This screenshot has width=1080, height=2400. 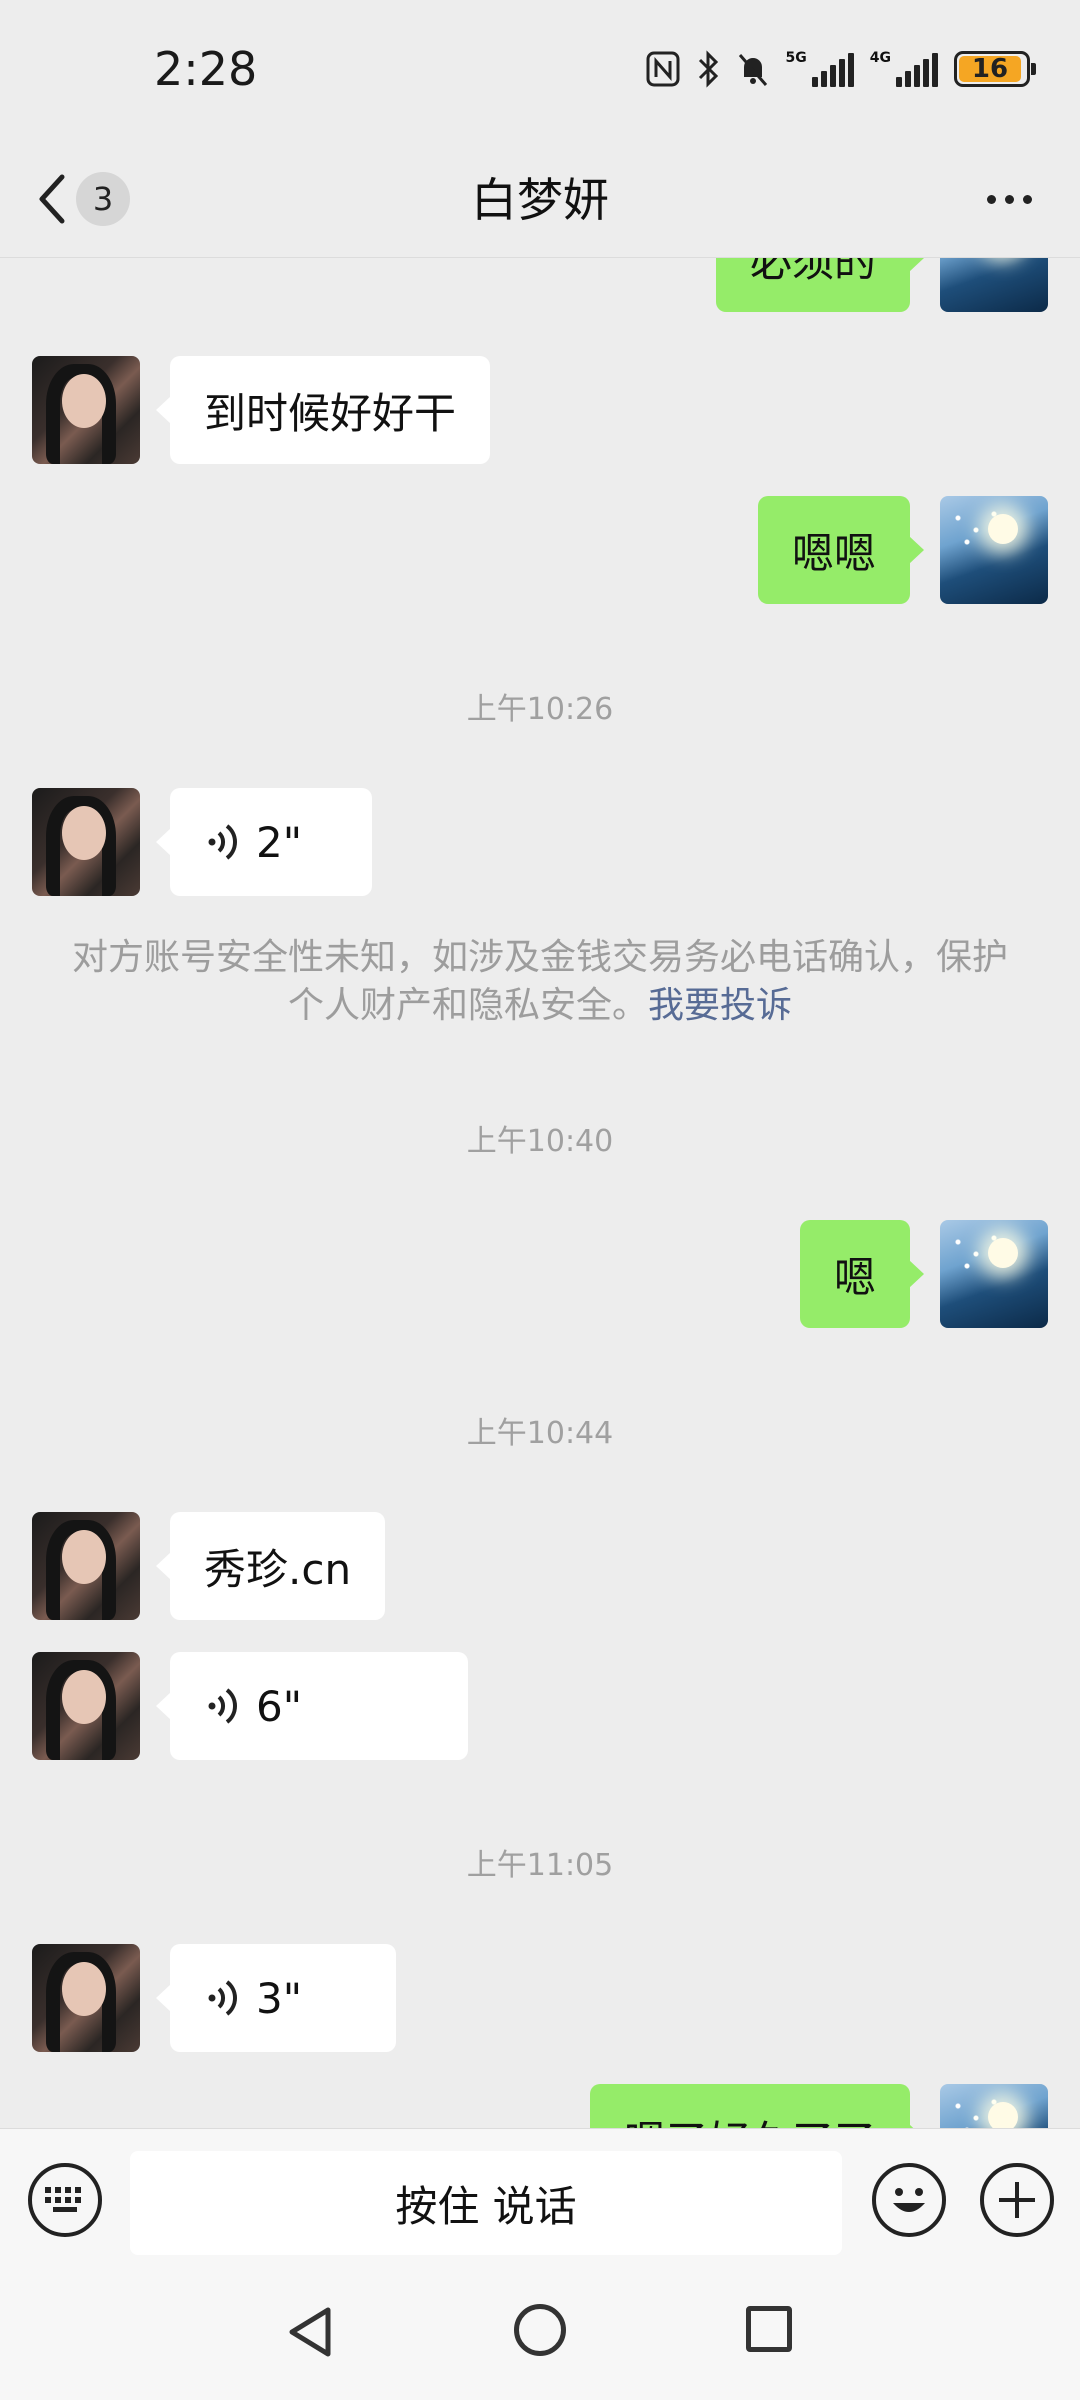 I want to click on voice-duration: 2", so click(x=279, y=842).